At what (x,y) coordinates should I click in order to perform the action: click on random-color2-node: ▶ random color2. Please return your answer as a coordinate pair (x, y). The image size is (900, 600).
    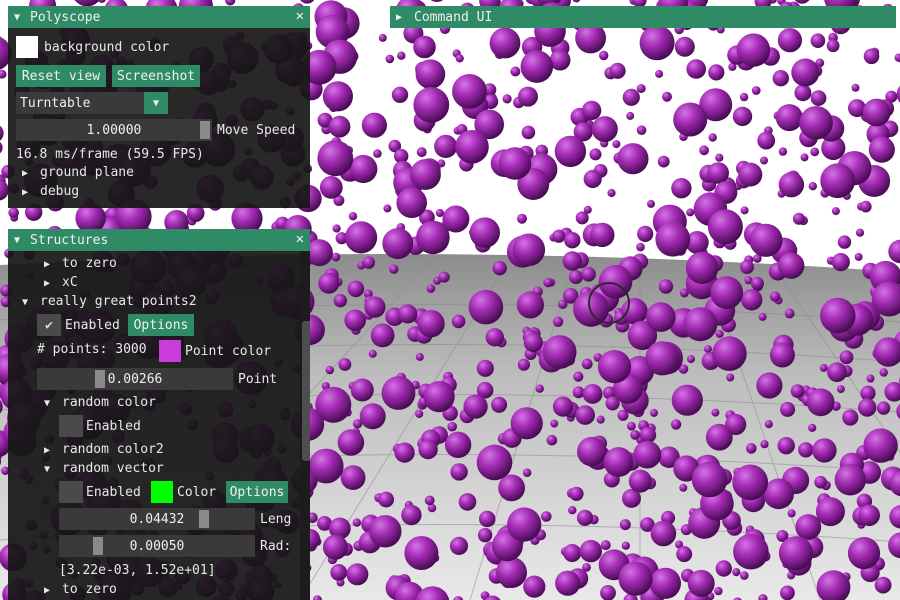
    Looking at the image, I should click on (104, 449).